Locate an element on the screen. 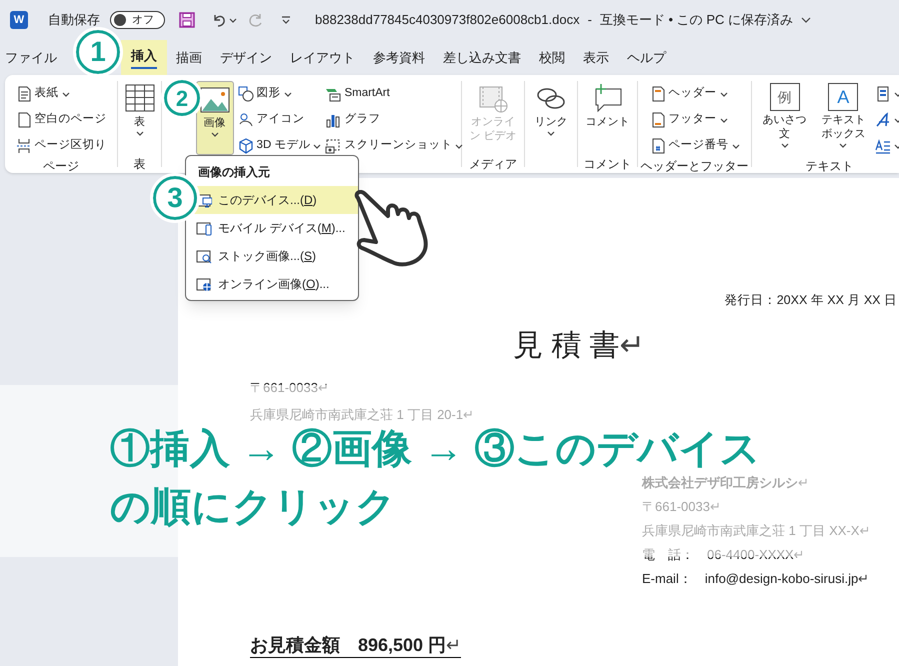 The height and width of the screenshot is (666, 899). wordart-icon is located at coordinates (882, 120).